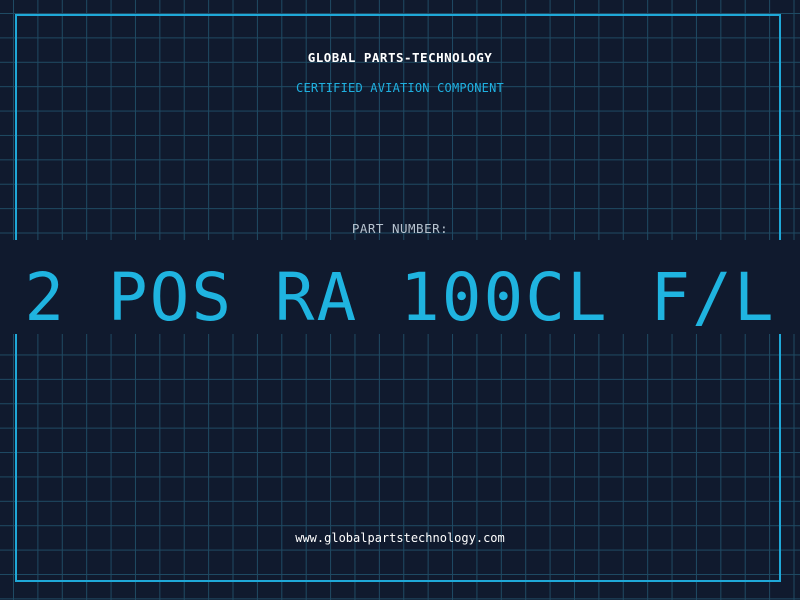 The image size is (800, 600). What do you see at coordinates (400, 228) in the screenshot?
I see `part-number-label: PART NUMBER:` at bounding box center [400, 228].